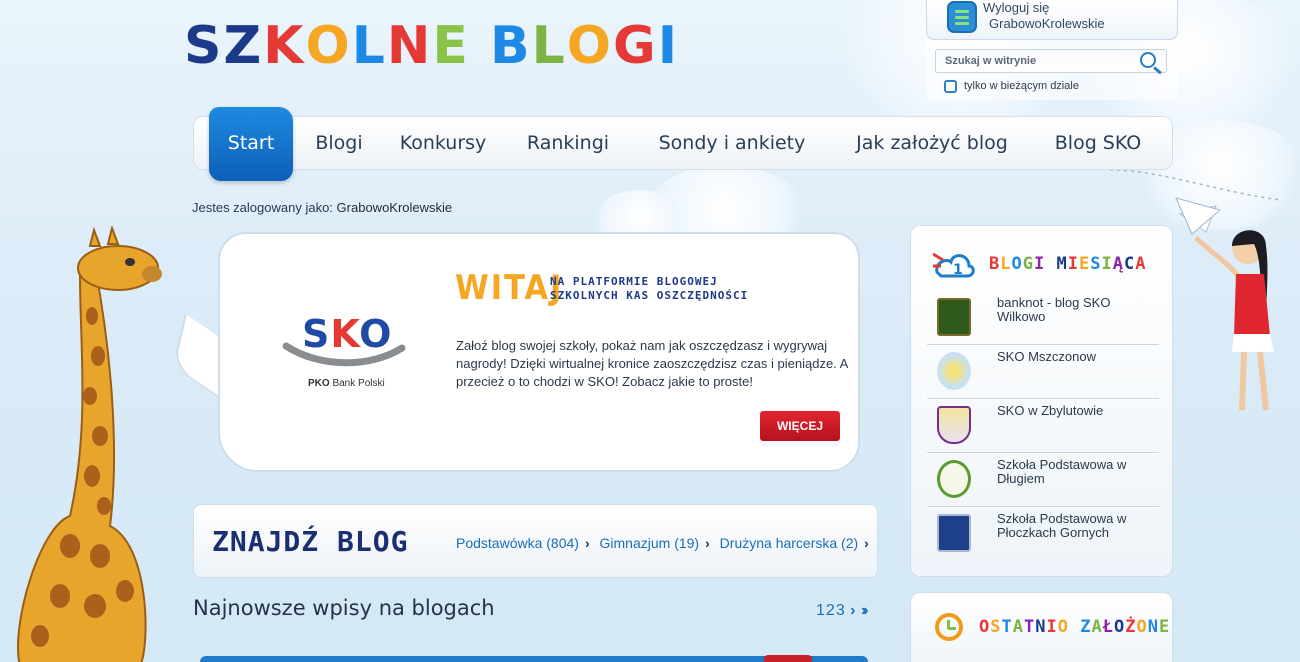  Describe the element at coordinates (251, 144) in the screenshot. I see `nav-item-start: Start` at that location.